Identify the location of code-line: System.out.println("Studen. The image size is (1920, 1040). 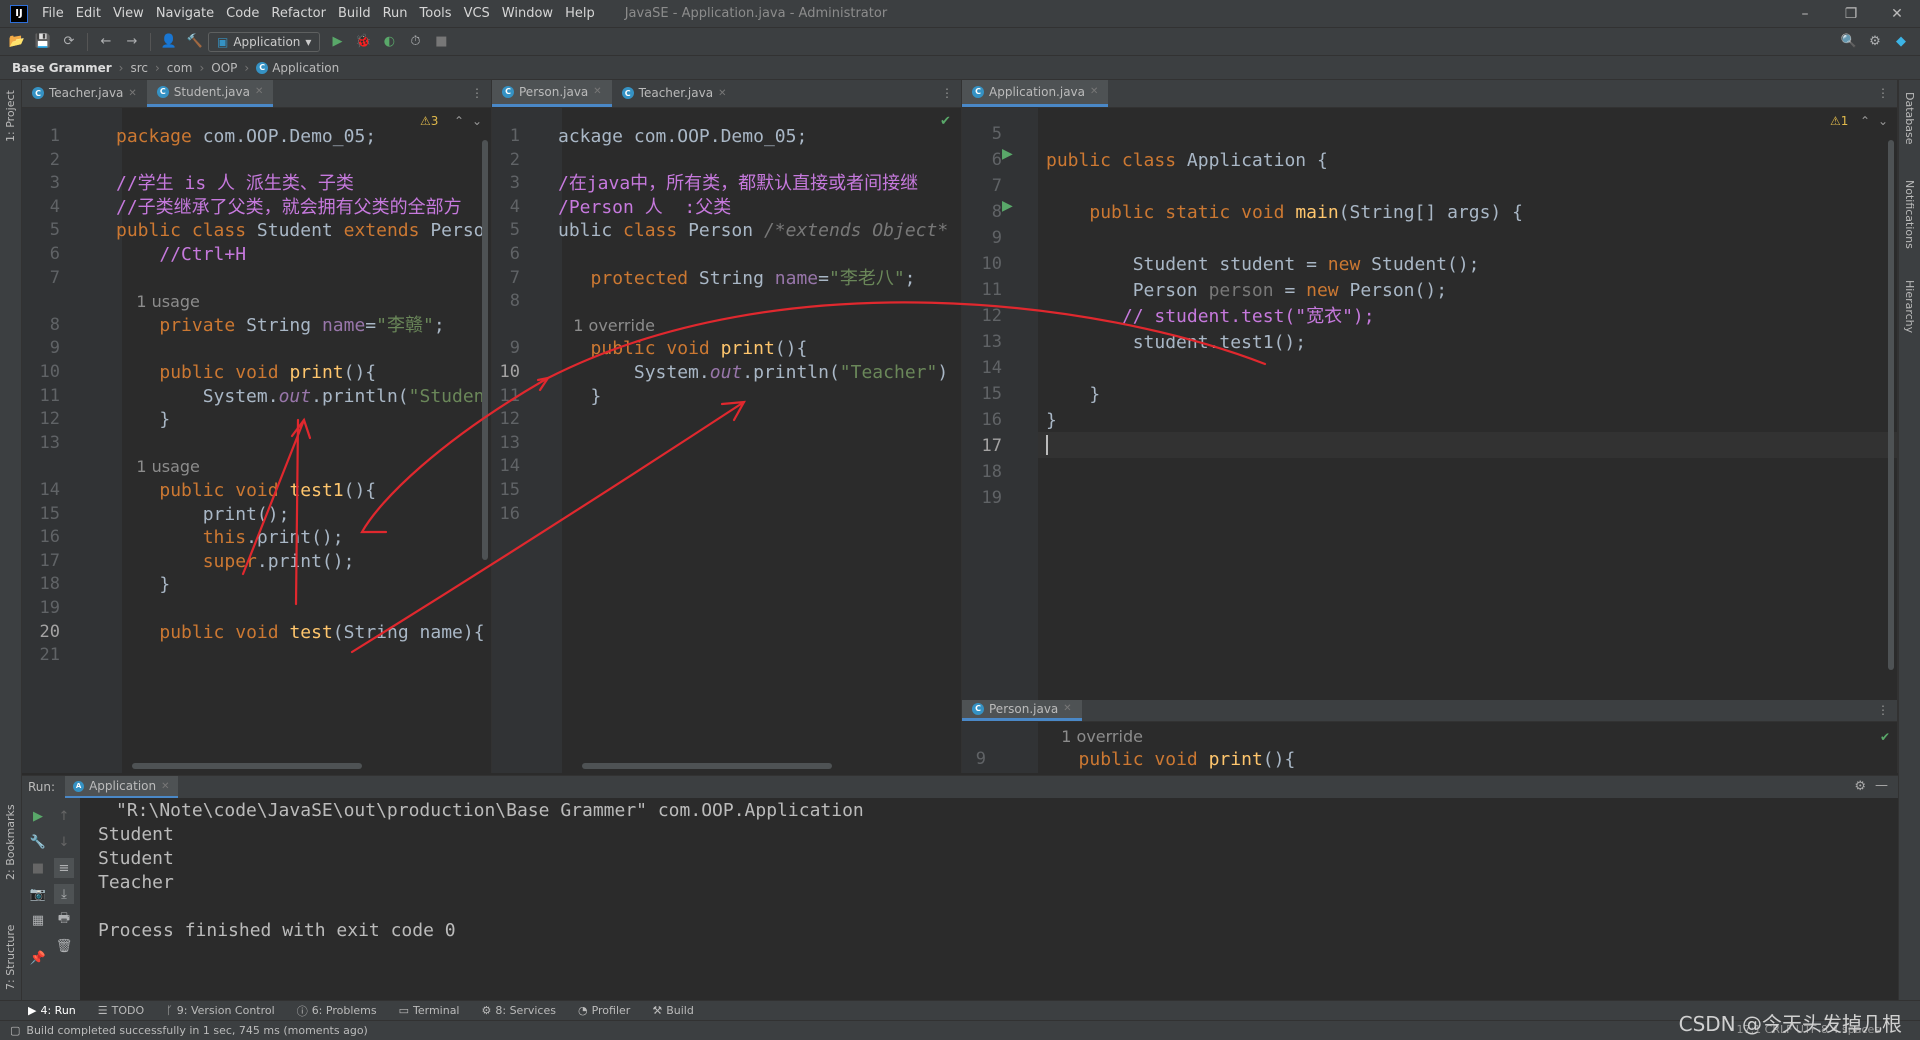
(300, 396).